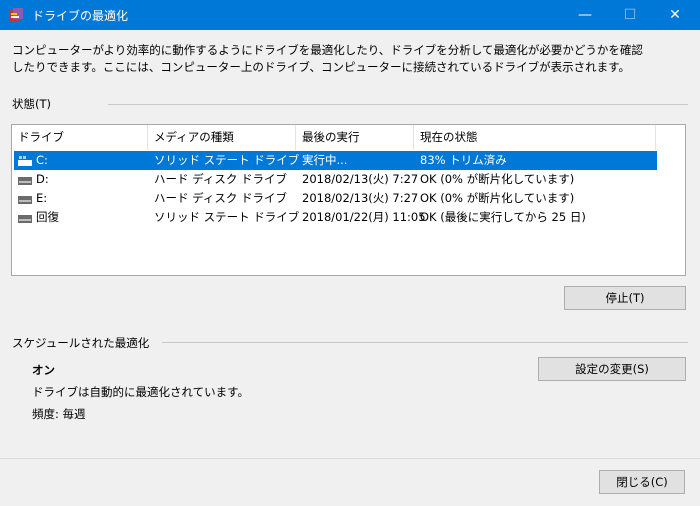 This screenshot has height=506, width=700. I want to click on minimize-button: —, so click(585, 15).